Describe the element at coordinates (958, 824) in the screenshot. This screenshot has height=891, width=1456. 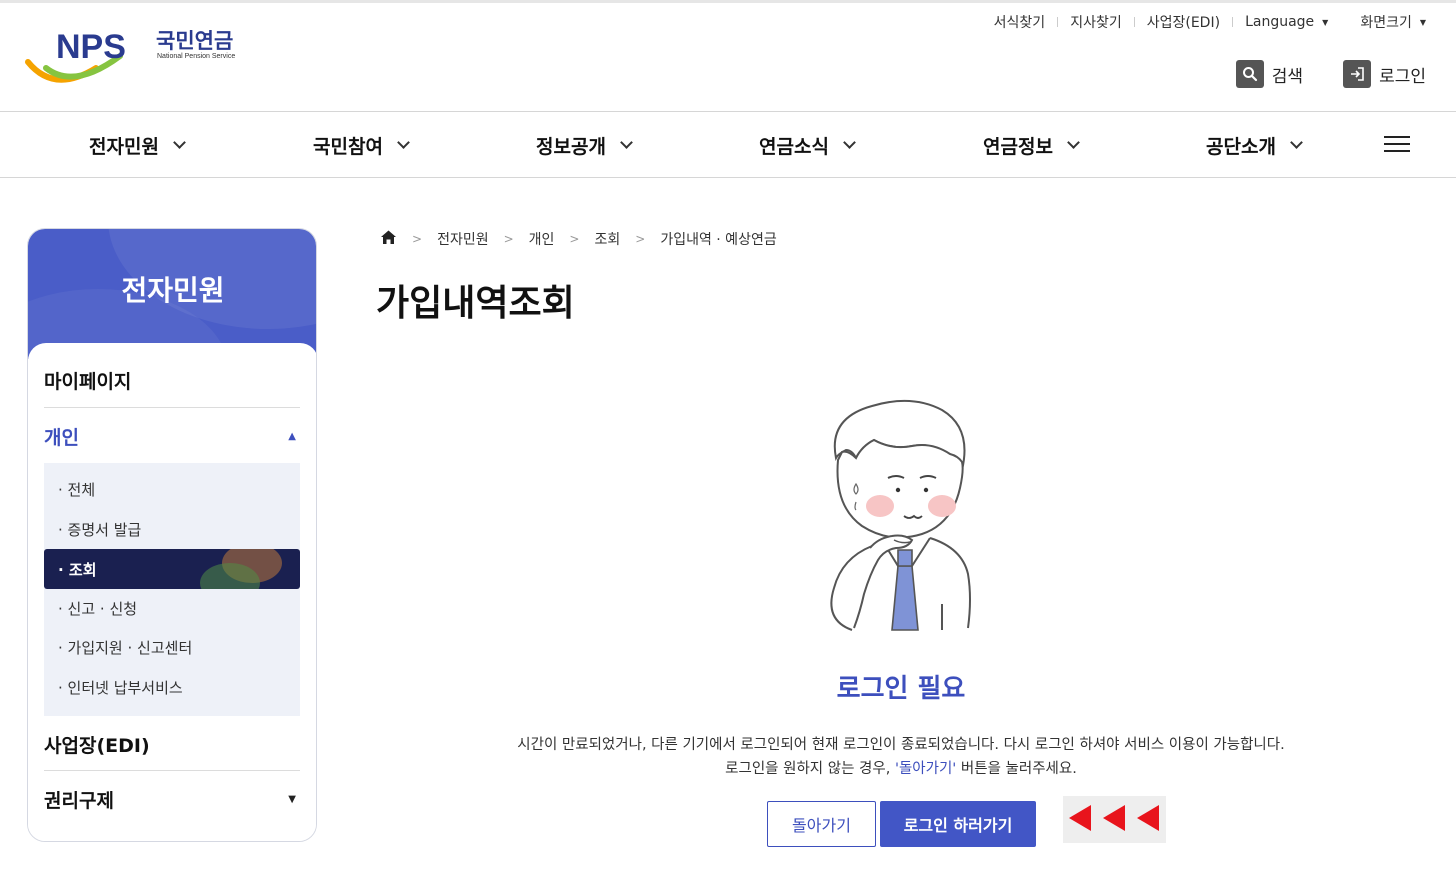
I see `go-login-button: 로그인 하러가기` at that location.